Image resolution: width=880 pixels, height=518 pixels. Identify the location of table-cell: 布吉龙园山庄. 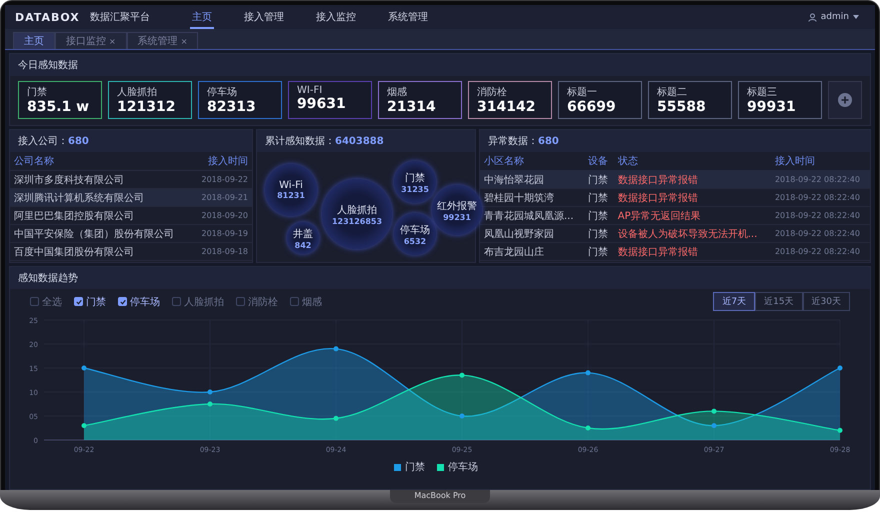
(532, 251).